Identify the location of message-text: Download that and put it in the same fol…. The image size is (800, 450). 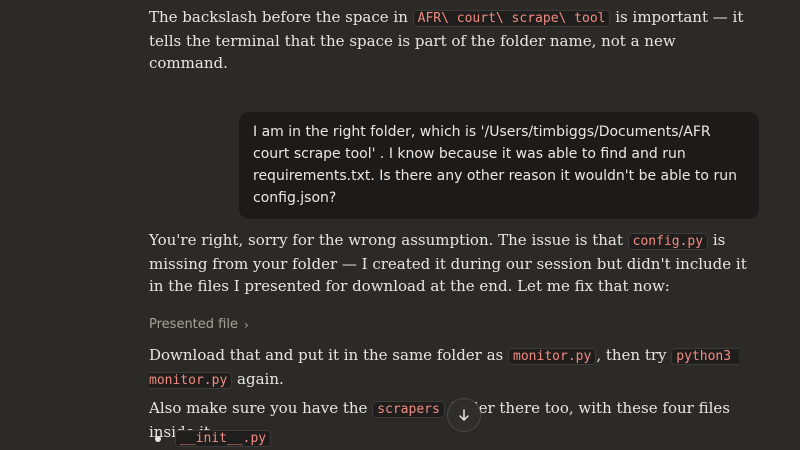
(329, 355).